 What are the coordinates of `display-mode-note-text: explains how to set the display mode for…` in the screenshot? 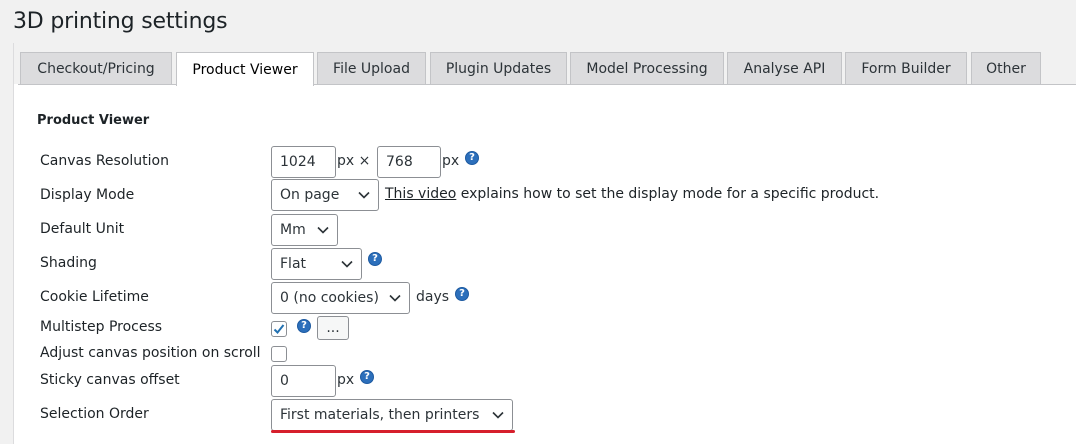 It's located at (670, 194).